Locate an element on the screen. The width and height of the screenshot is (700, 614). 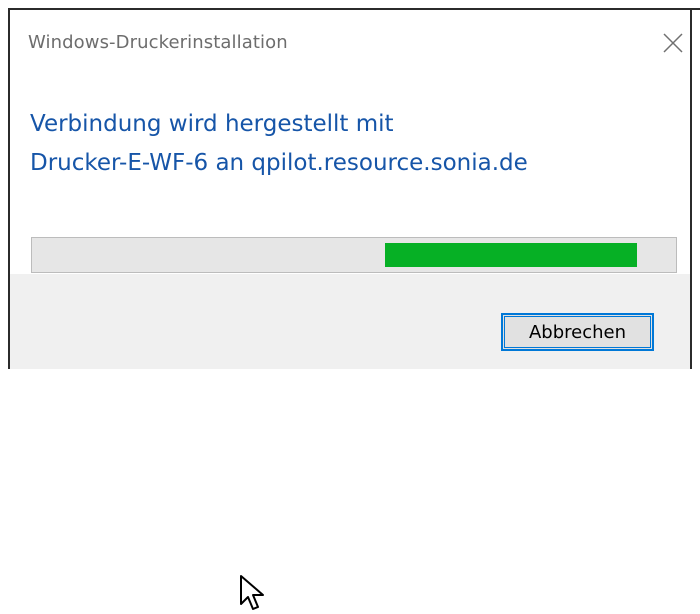
mouse-pointer-icon is located at coordinates (252, 592).